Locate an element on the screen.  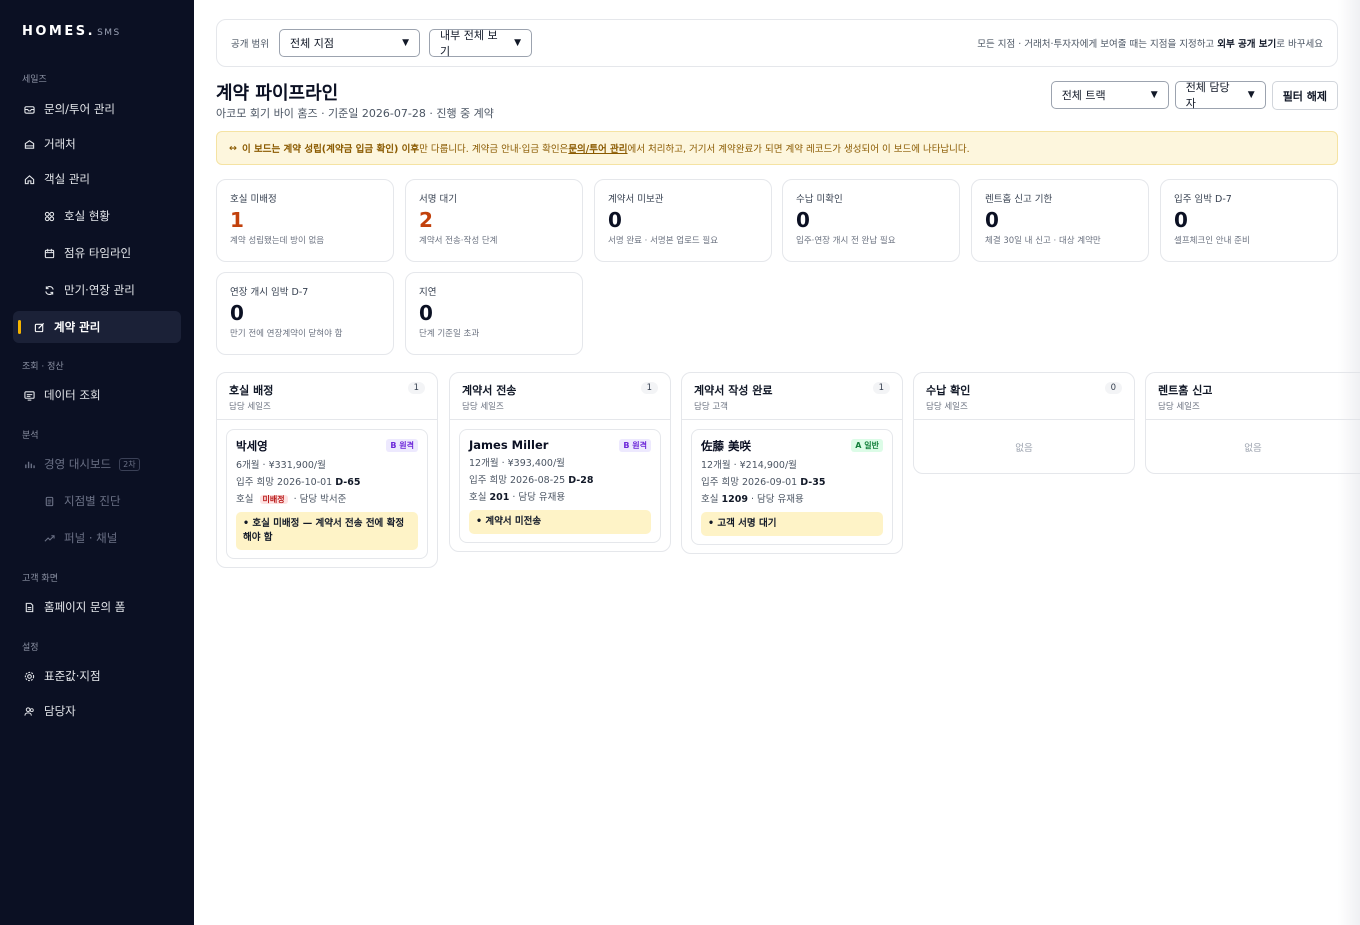
inquiry-link: 문의/투어 관리 is located at coordinates (597, 148).